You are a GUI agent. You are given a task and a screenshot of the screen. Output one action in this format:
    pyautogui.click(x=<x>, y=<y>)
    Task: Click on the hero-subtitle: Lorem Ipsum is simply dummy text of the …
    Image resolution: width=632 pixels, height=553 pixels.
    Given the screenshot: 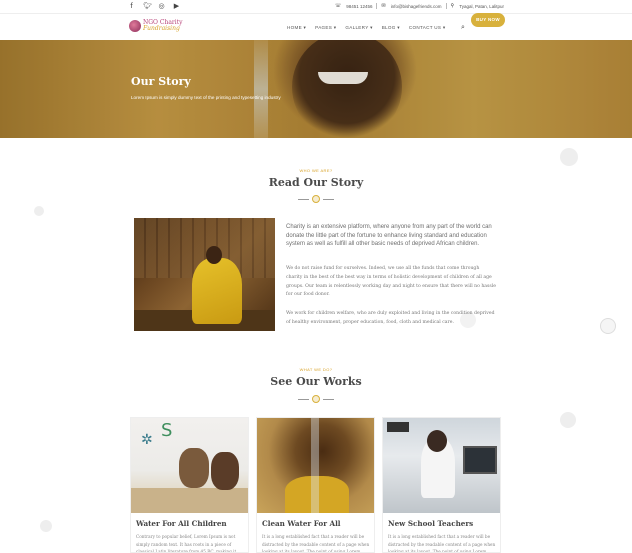 What is the action you would take?
    pyautogui.click(x=206, y=97)
    